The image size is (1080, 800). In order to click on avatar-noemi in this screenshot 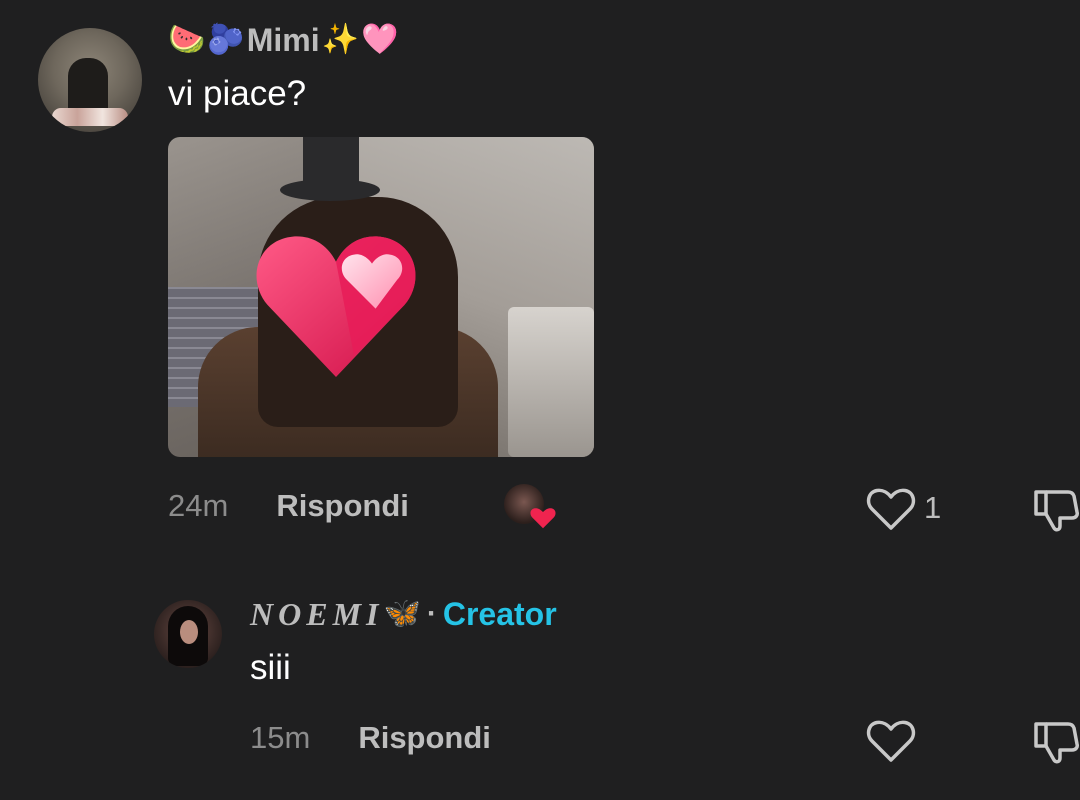, I will do `click(188, 634)`.